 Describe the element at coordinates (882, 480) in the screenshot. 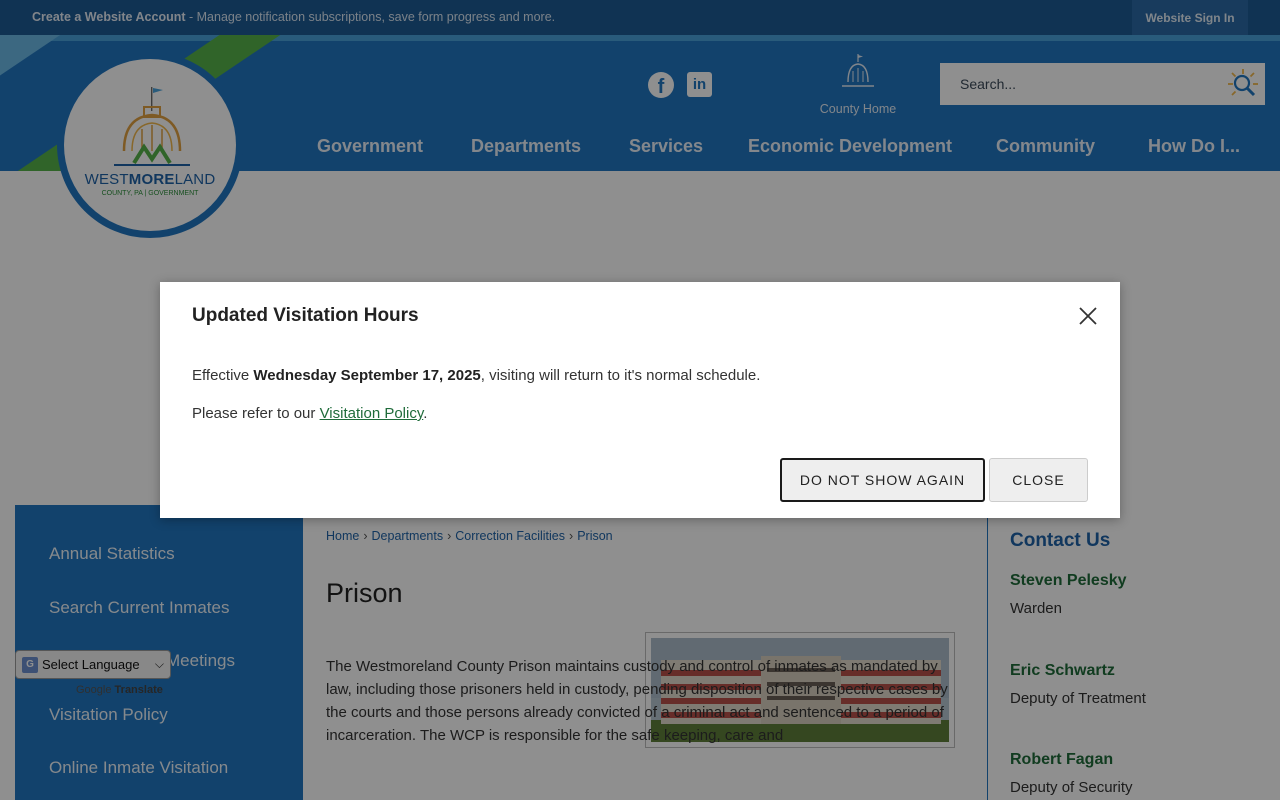

I see `do-not-show-again-button: DO NOT SHOW AGAIN` at that location.